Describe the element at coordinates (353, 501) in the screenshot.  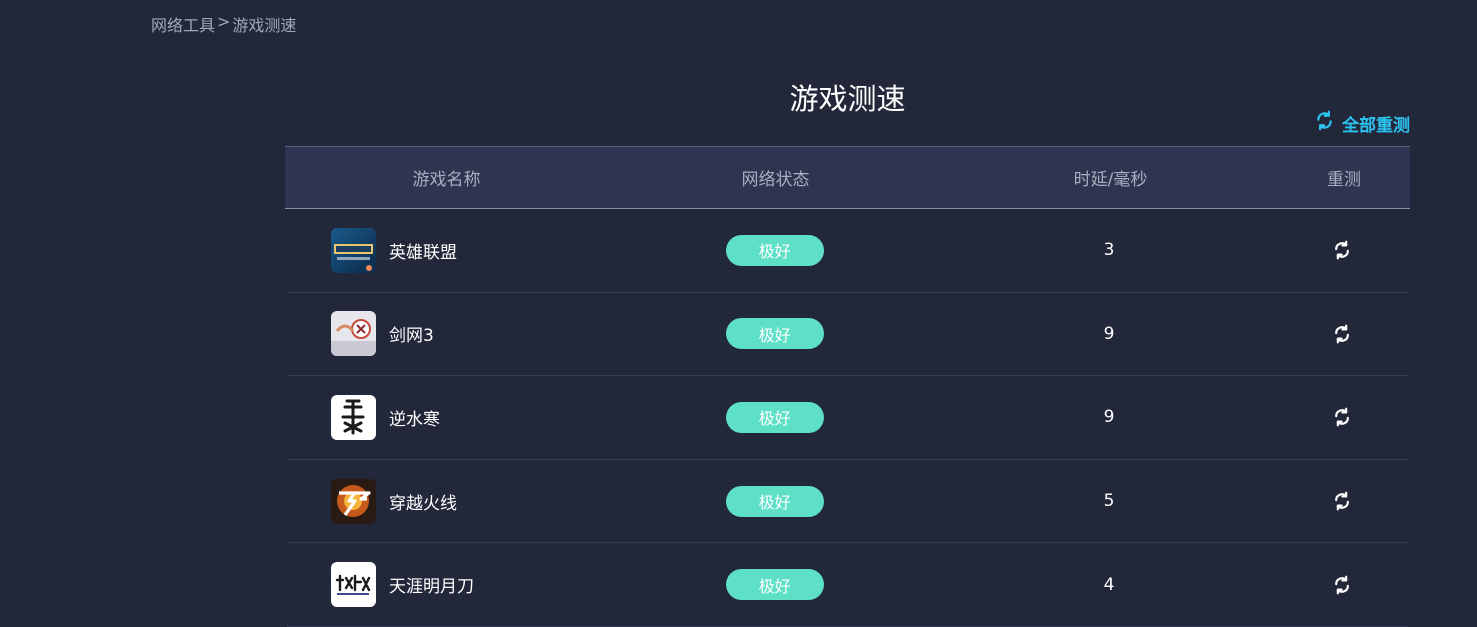
I see `crossfire-game-icon` at that location.